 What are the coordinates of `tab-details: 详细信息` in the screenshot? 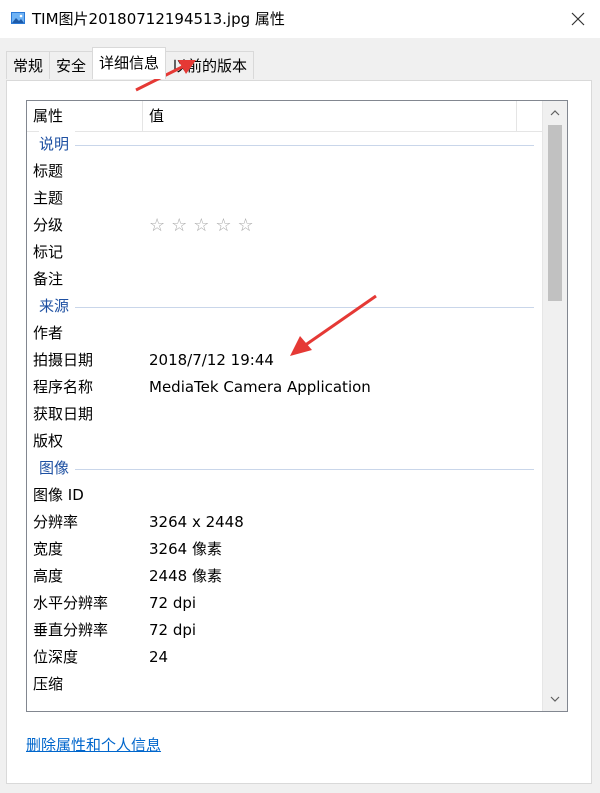 It's located at (129, 63).